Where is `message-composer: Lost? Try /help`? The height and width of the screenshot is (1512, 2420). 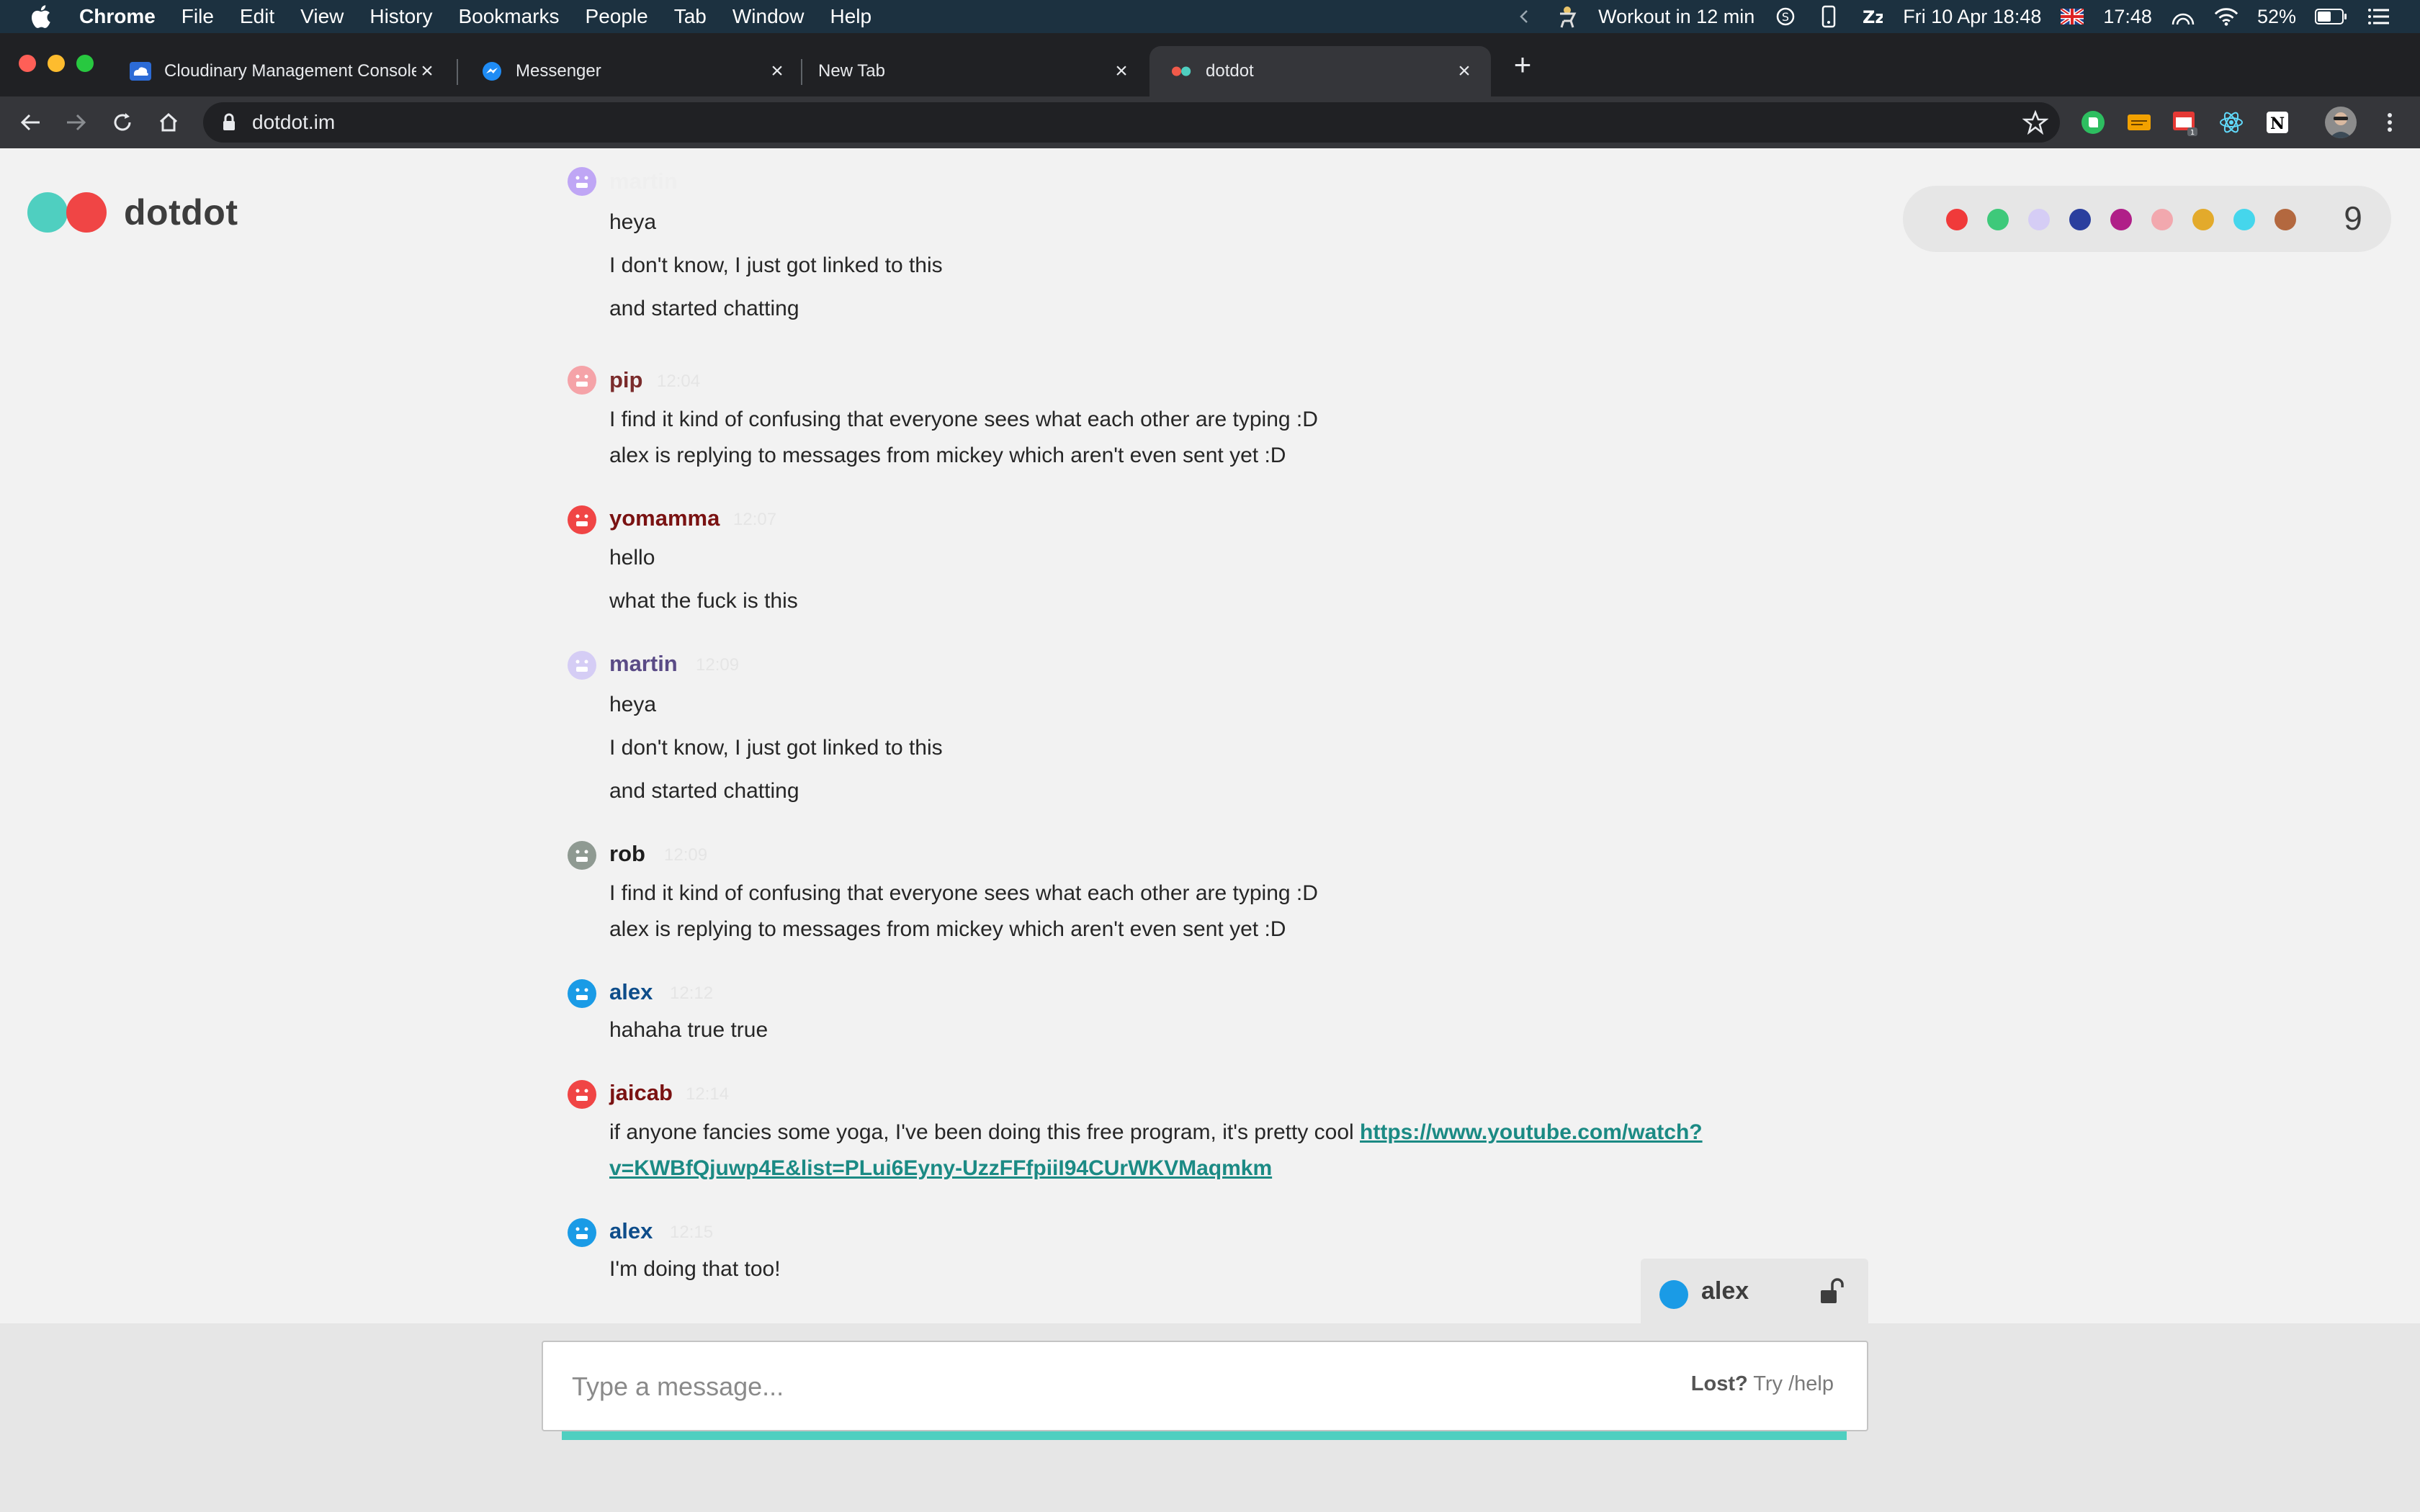
message-composer: Lost? Try /help is located at coordinates (1205, 1386).